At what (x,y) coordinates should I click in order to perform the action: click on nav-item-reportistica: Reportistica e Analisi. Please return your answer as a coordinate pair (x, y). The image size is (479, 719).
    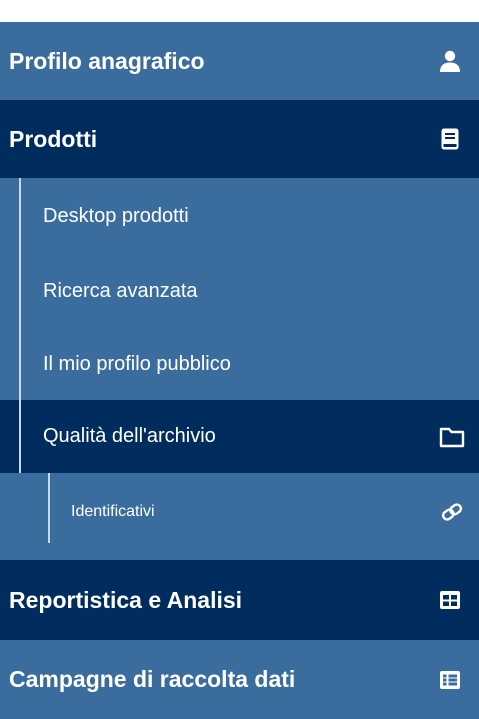
    Looking at the image, I should click on (239, 600).